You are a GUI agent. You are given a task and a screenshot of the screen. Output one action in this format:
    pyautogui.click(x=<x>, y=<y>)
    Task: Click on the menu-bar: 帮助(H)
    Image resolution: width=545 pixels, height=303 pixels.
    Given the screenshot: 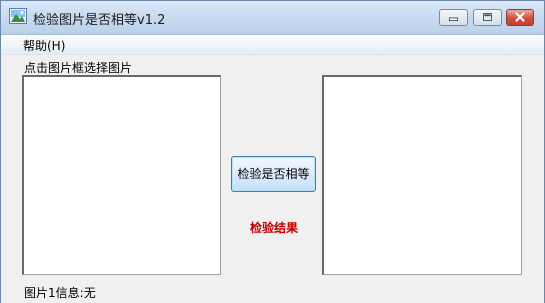 What is the action you would take?
    pyautogui.click(x=272, y=45)
    